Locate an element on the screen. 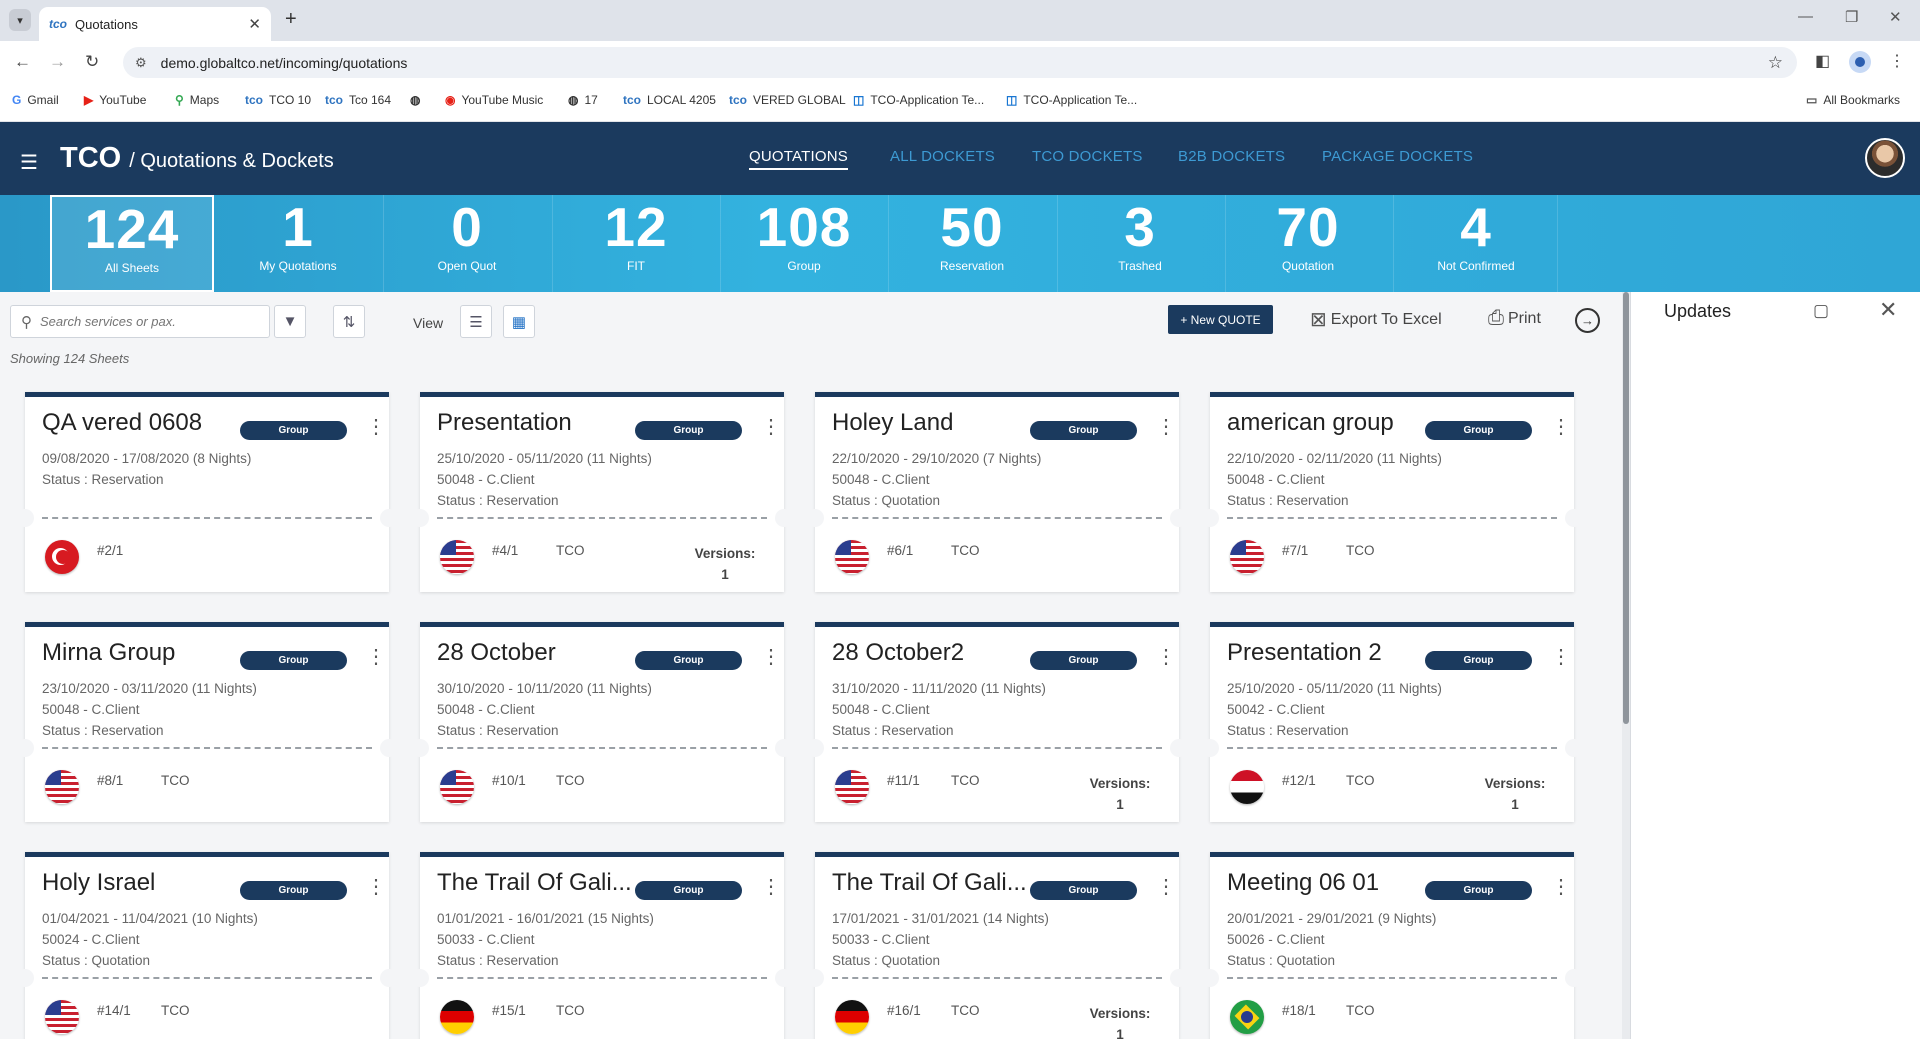 The image size is (1920, 1039). card-title: Holy Israel is located at coordinates (147, 883).